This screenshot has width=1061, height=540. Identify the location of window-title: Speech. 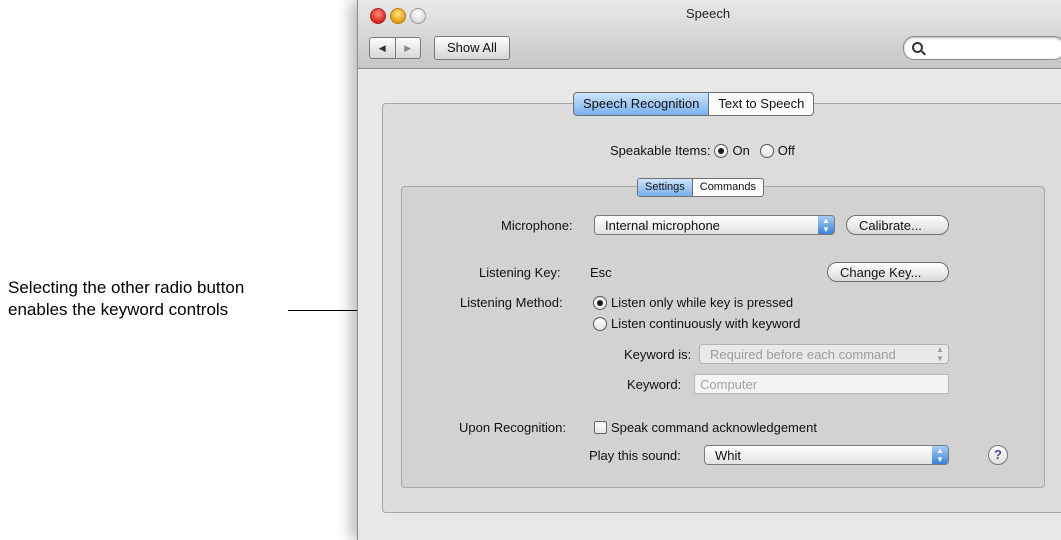
(708, 13).